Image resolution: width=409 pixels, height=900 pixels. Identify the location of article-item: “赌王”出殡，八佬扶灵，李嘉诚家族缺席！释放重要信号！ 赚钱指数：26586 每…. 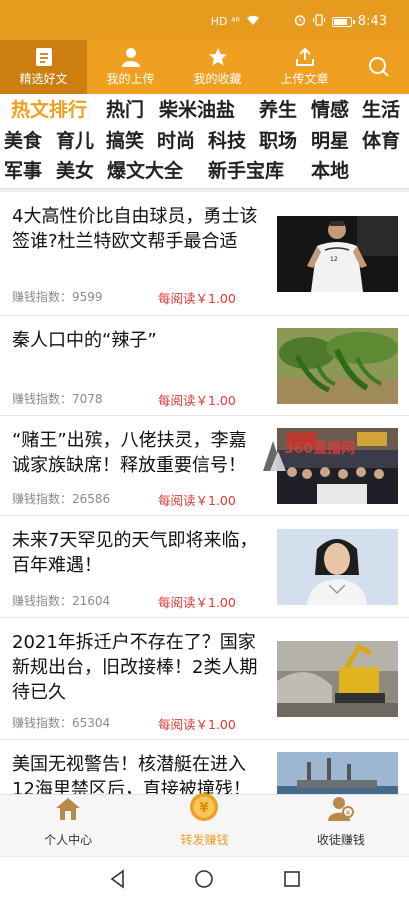
(204, 466).